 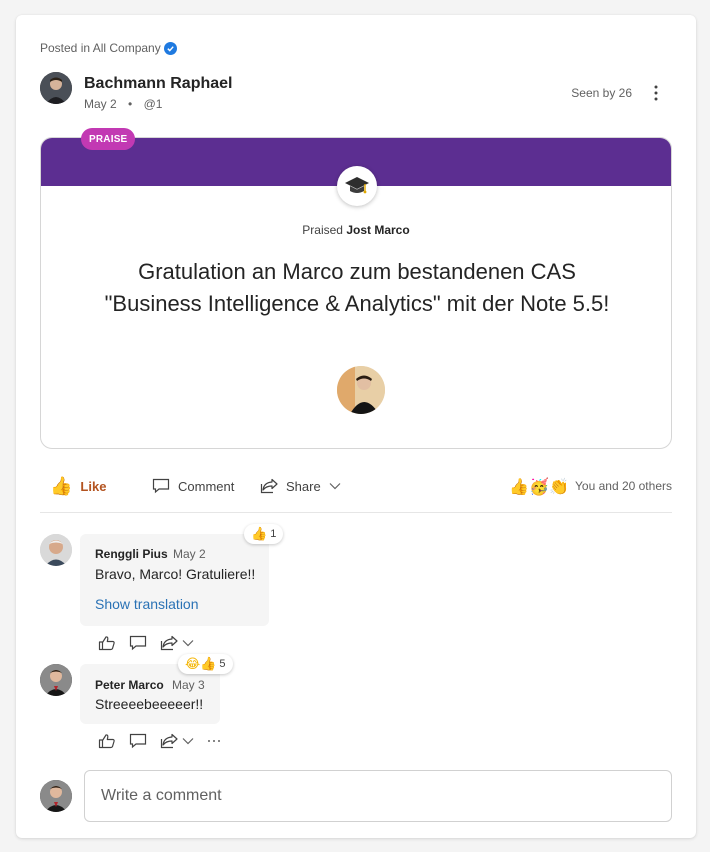 What do you see at coordinates (129, 685) in the screenshot?
I see `comment-author: Peter Marco` at bounding box center [129, 685].